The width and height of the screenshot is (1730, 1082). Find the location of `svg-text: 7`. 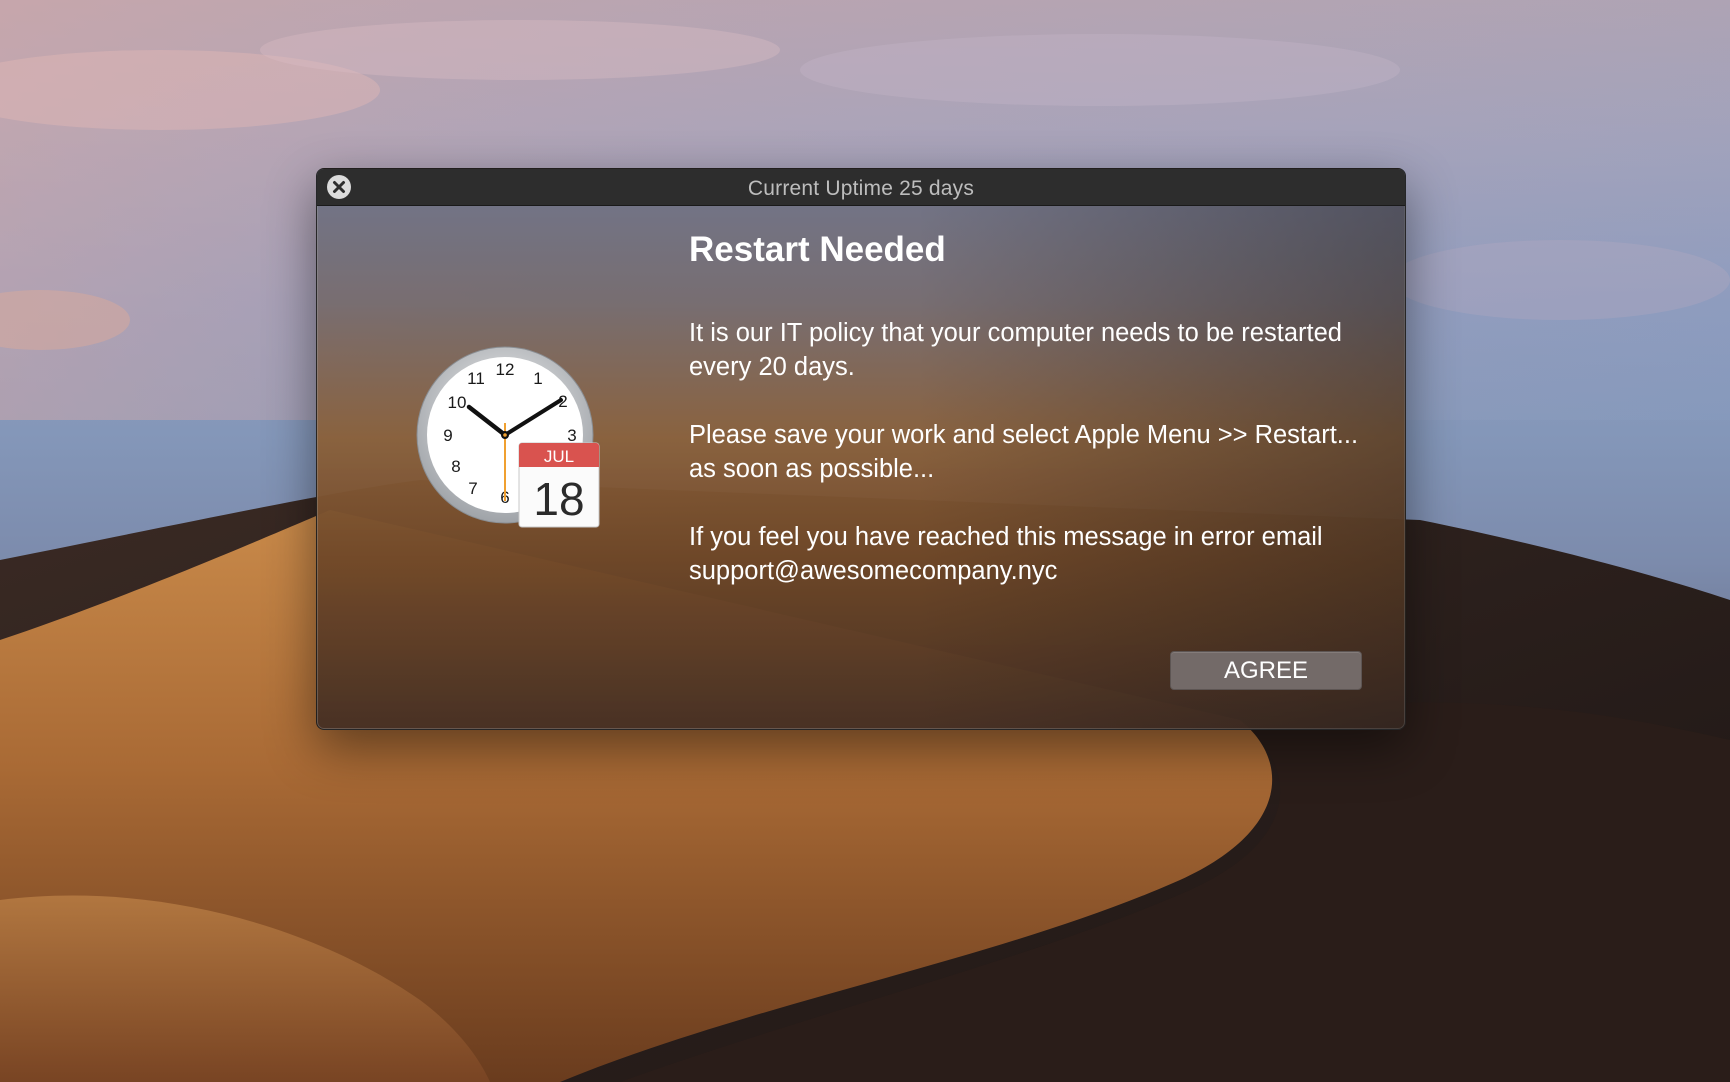

svg-text: 7 is located at coordinates (472, 488).